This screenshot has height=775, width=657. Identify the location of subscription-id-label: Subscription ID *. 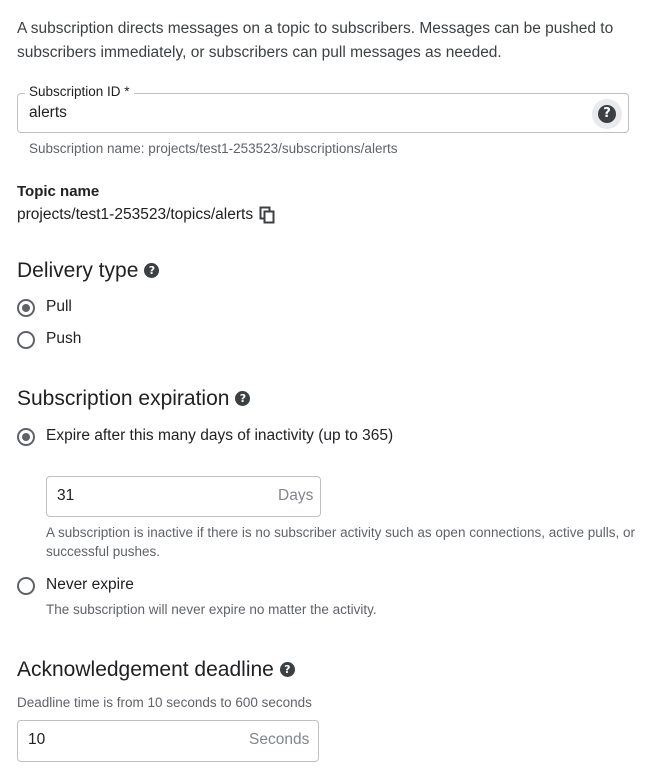
(79, 92).